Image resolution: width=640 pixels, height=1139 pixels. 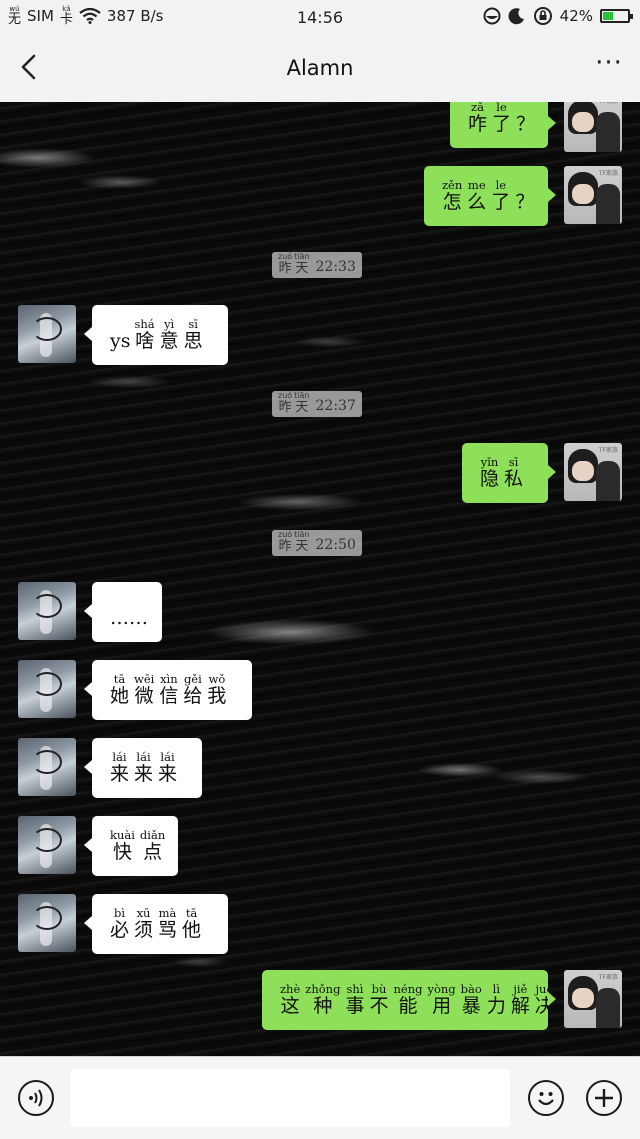 I want to click on hanzi: ？, so click(x=526, y=124).